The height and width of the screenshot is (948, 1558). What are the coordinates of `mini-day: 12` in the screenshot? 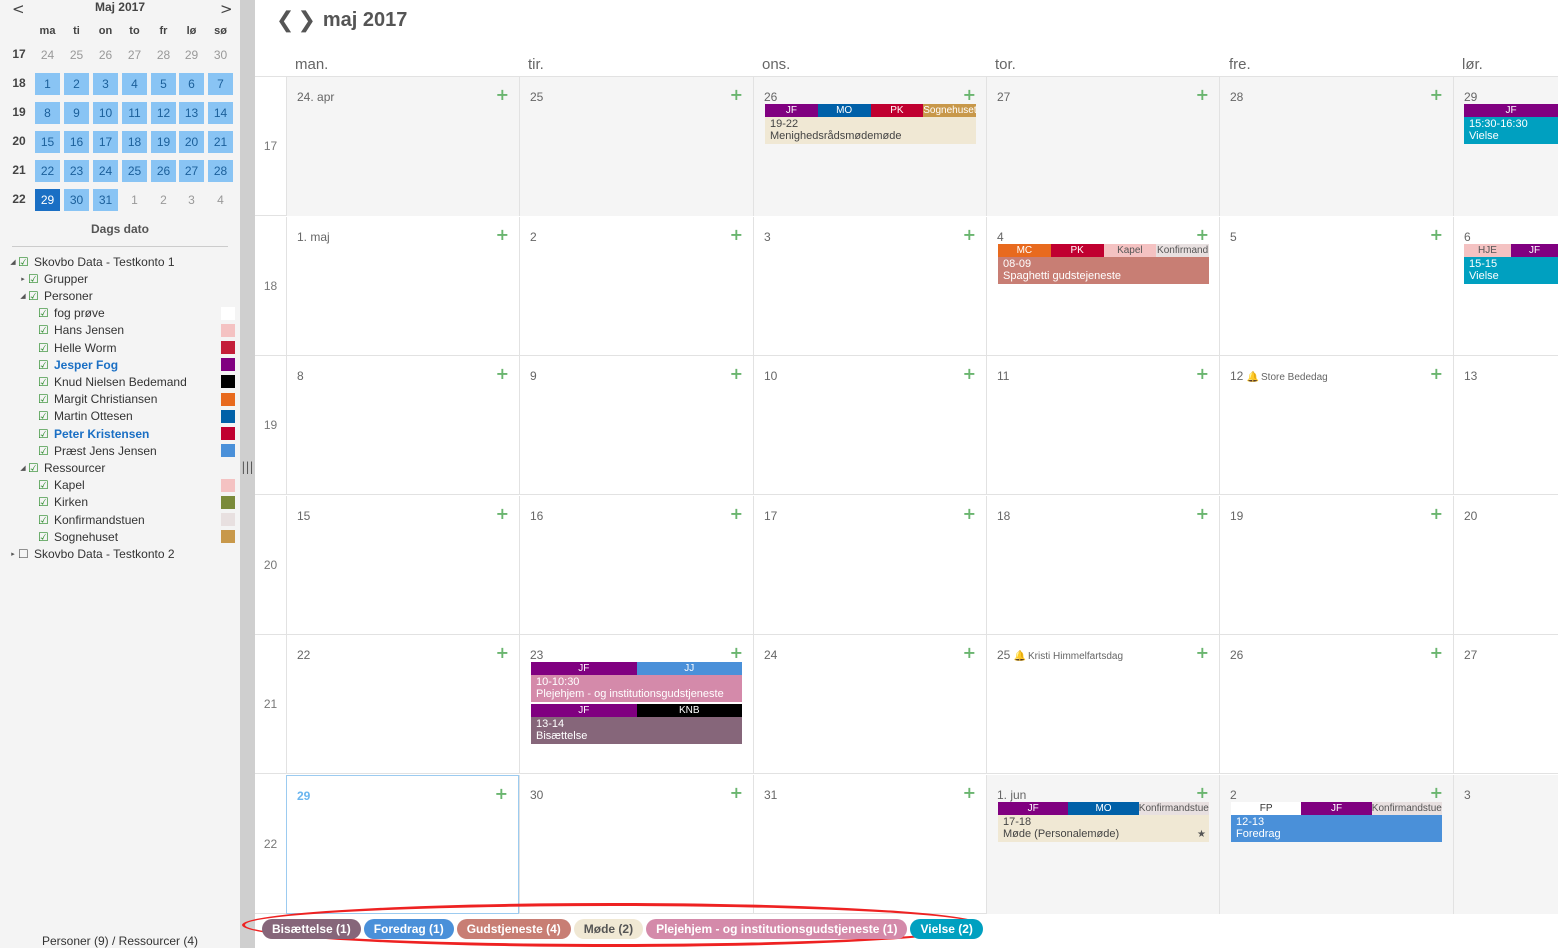 It's located at (163, 113).